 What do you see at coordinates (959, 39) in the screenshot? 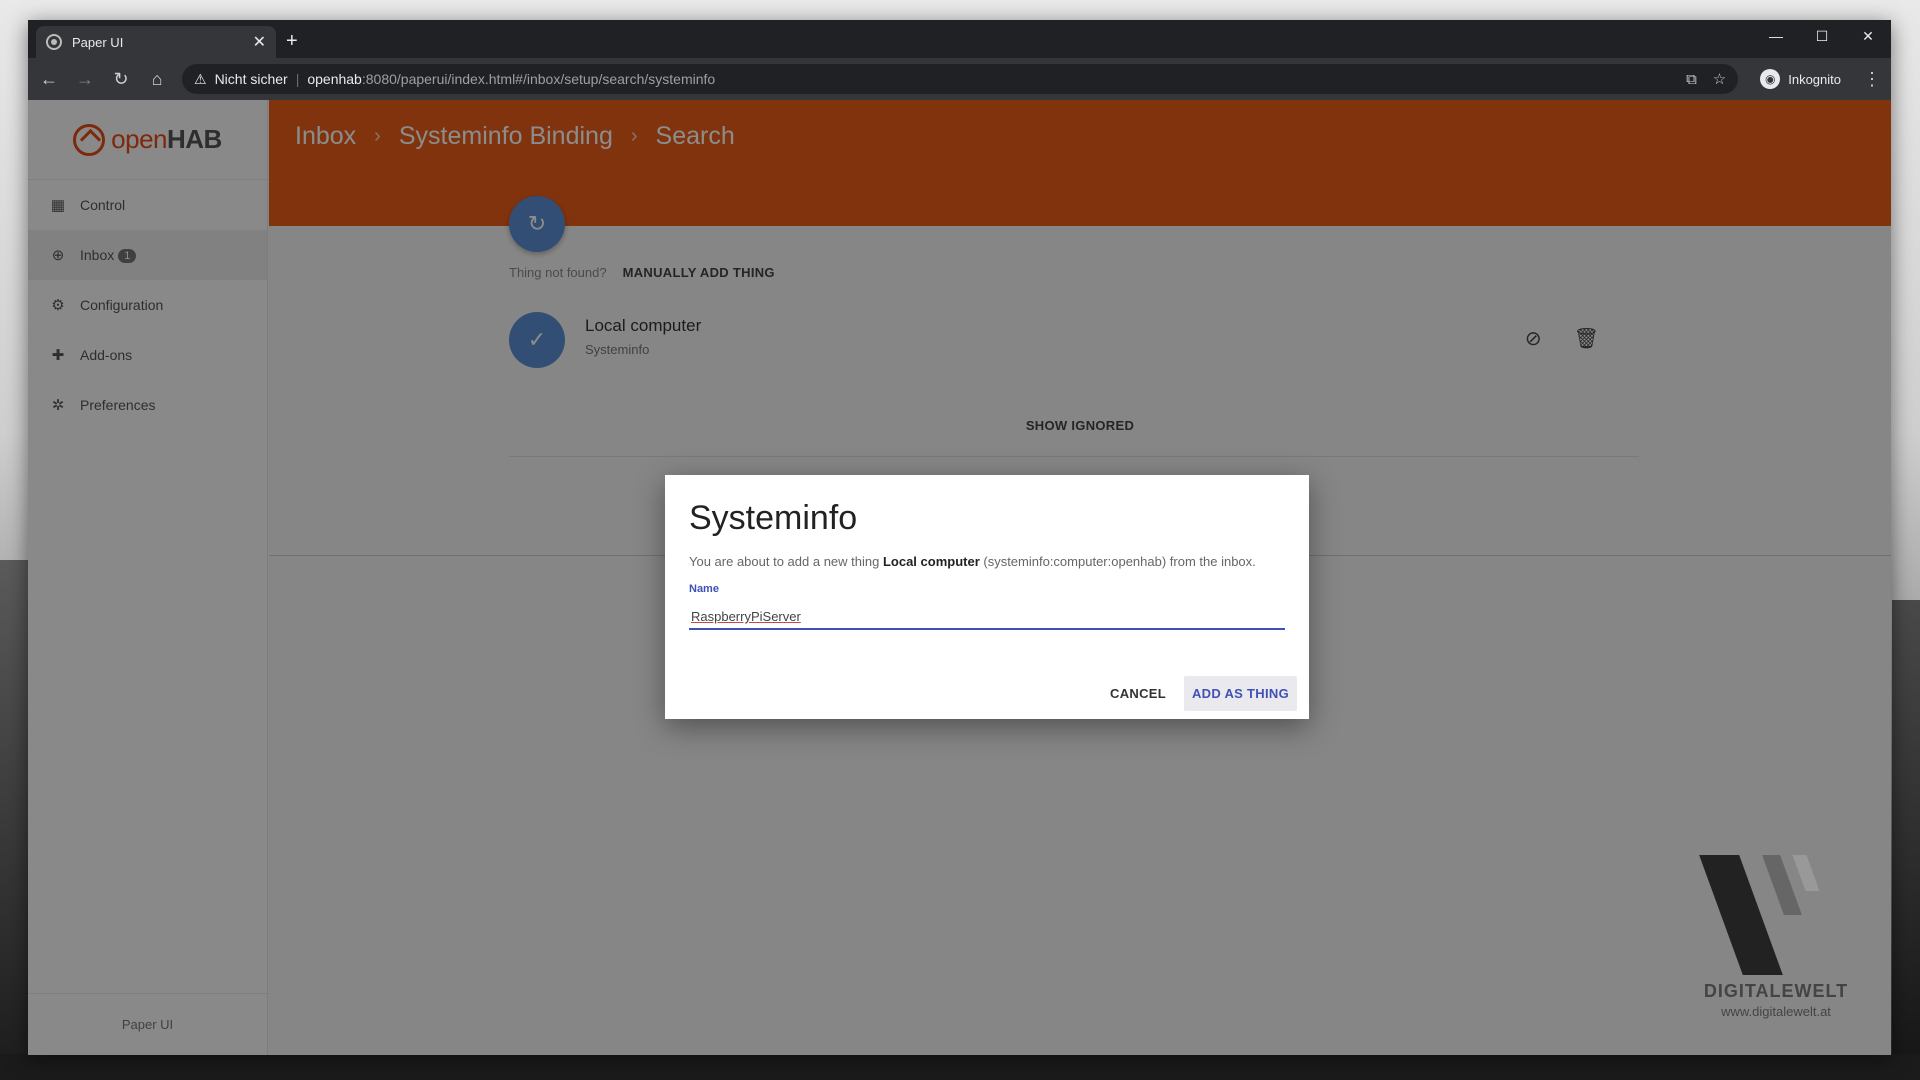
I see `browser-titlebar: Paper UI ✕ + — ☐ ✕` at bounding box center [959, 39].